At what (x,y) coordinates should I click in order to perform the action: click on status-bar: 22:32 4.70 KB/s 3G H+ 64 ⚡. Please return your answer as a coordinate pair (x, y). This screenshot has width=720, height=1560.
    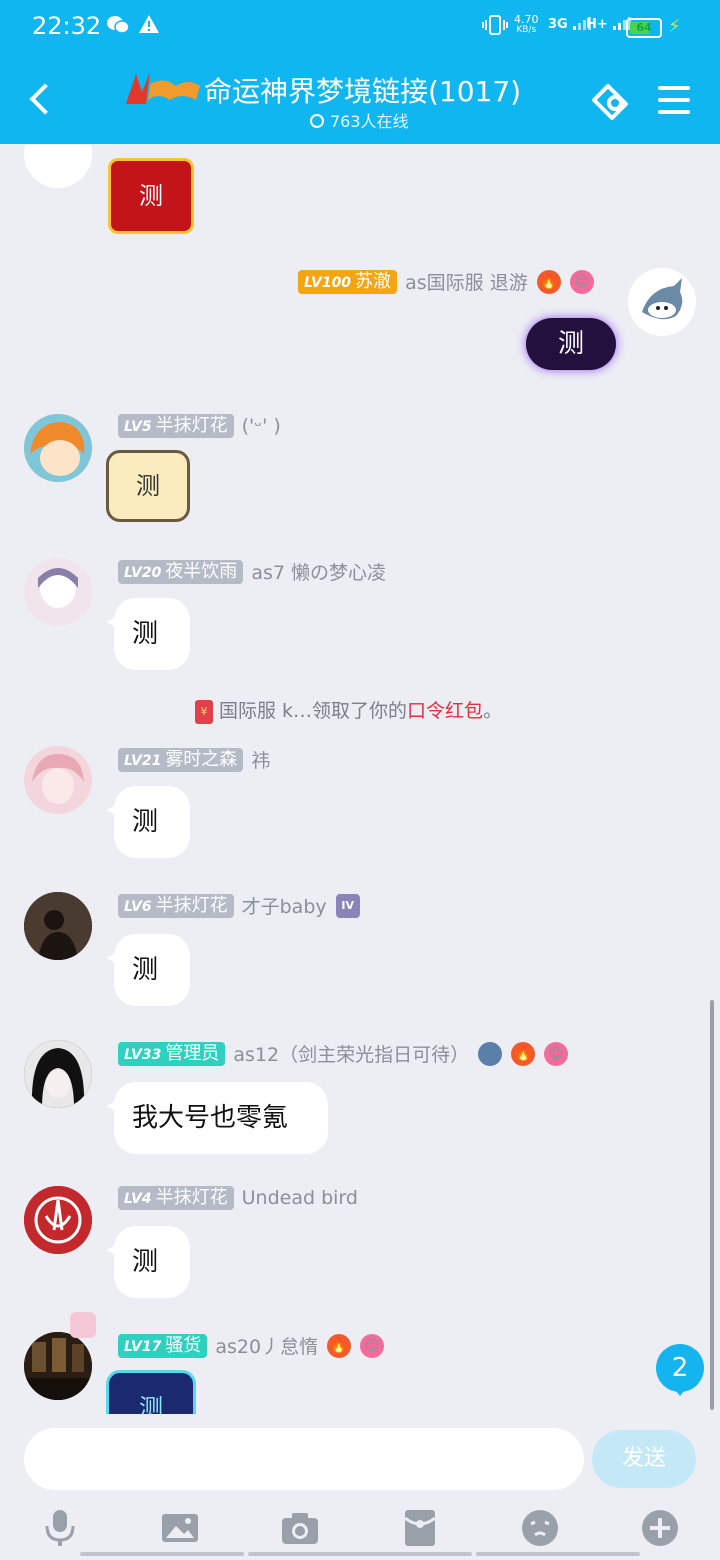
    Looking at the image, I should click on (360, 28).